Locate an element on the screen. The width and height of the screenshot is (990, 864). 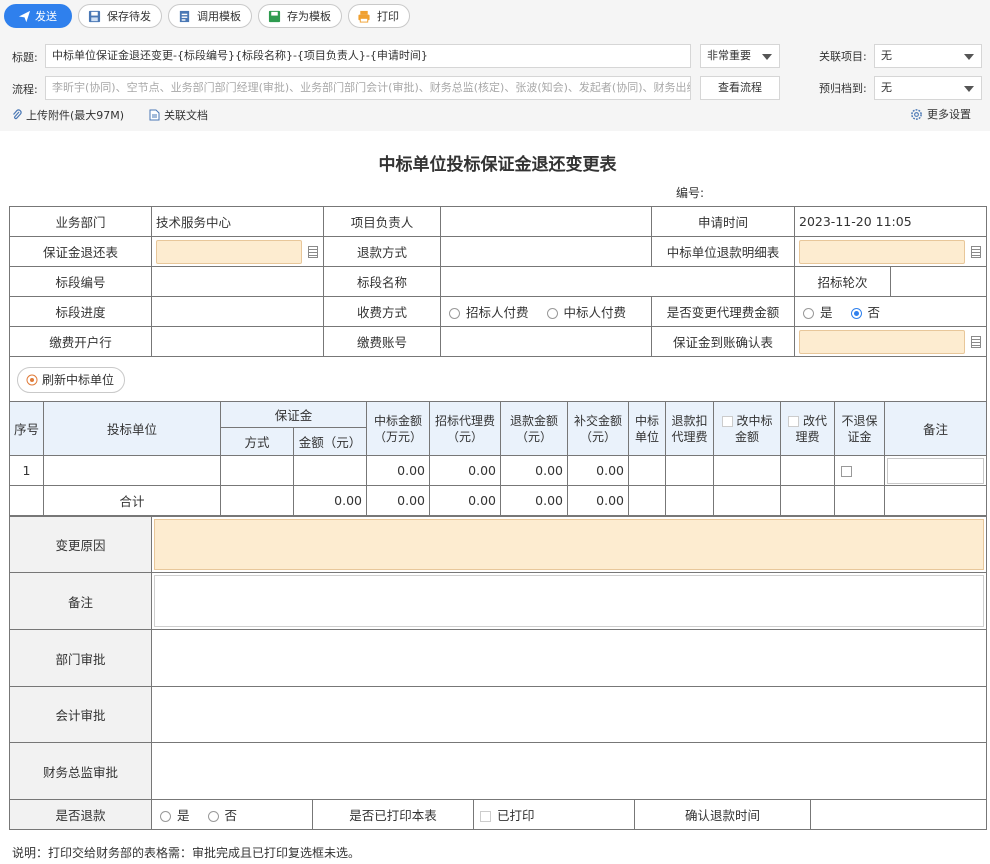
remark-input is located at coordinates (569, 601).